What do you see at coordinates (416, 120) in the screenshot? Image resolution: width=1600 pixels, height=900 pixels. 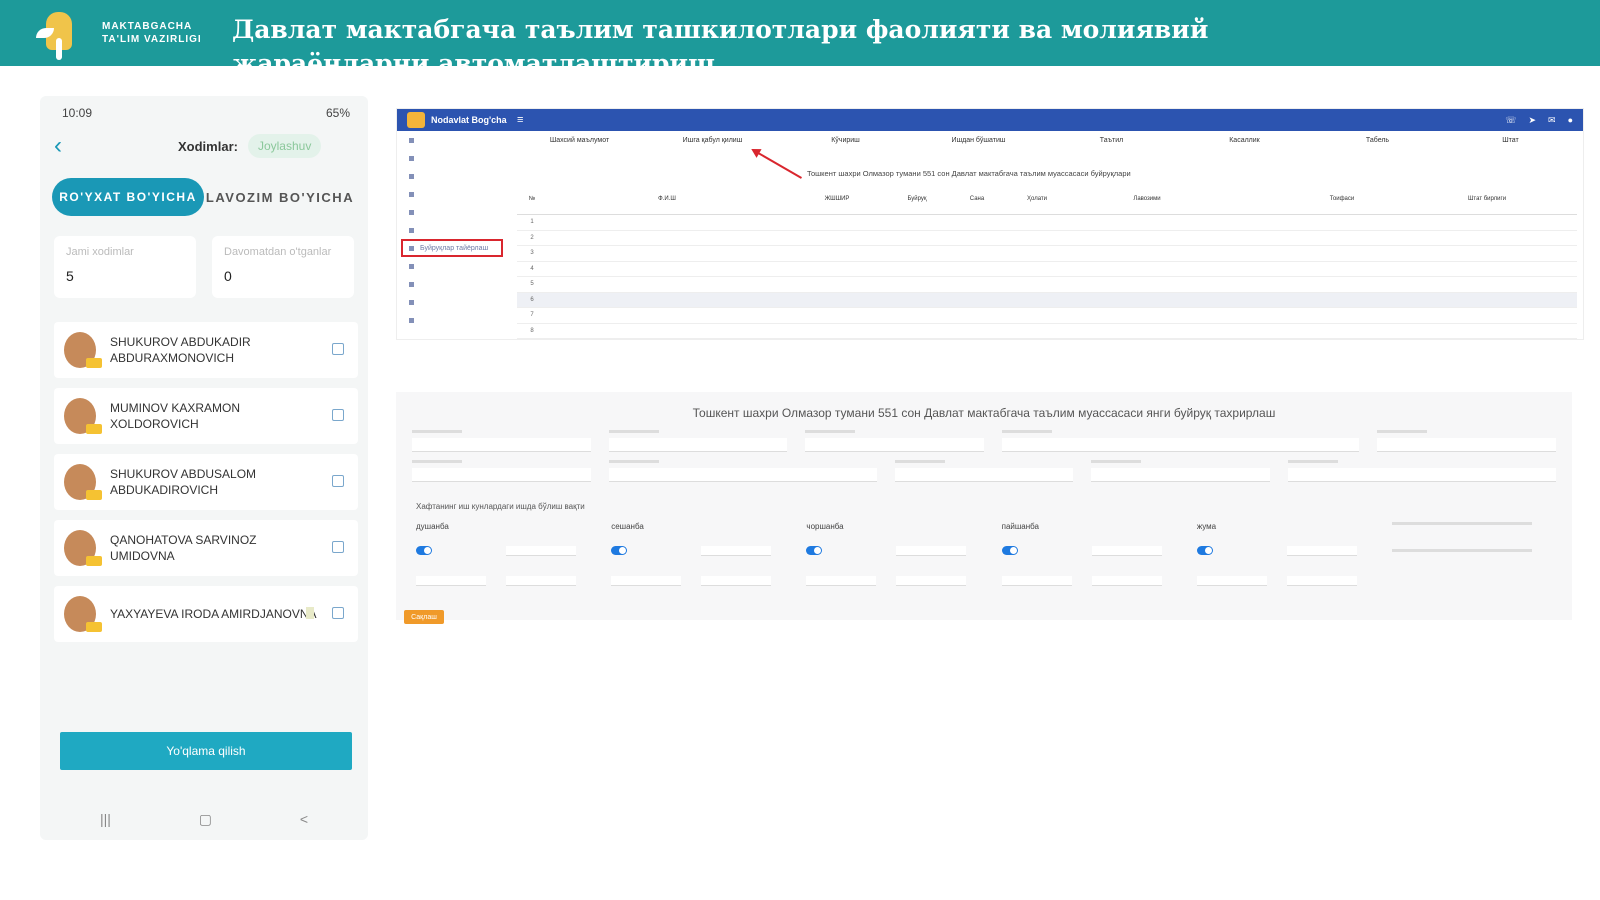 I see `app-logo-icon` at bounding box center [416, 120].